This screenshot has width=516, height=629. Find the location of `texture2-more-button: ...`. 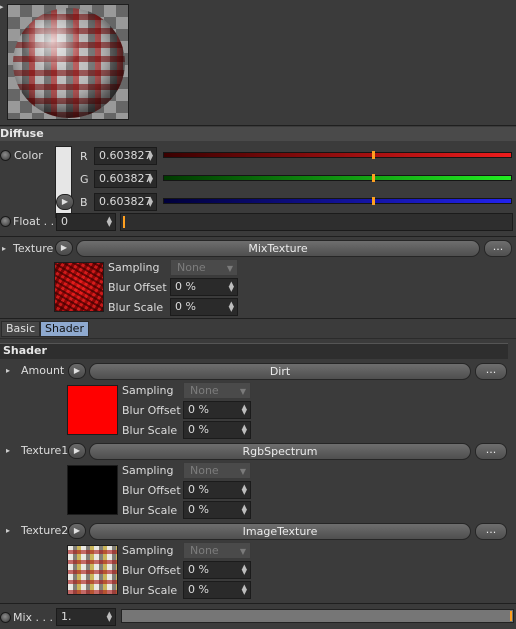

texture2-more-button: ... is located at coordinates (491, 531).